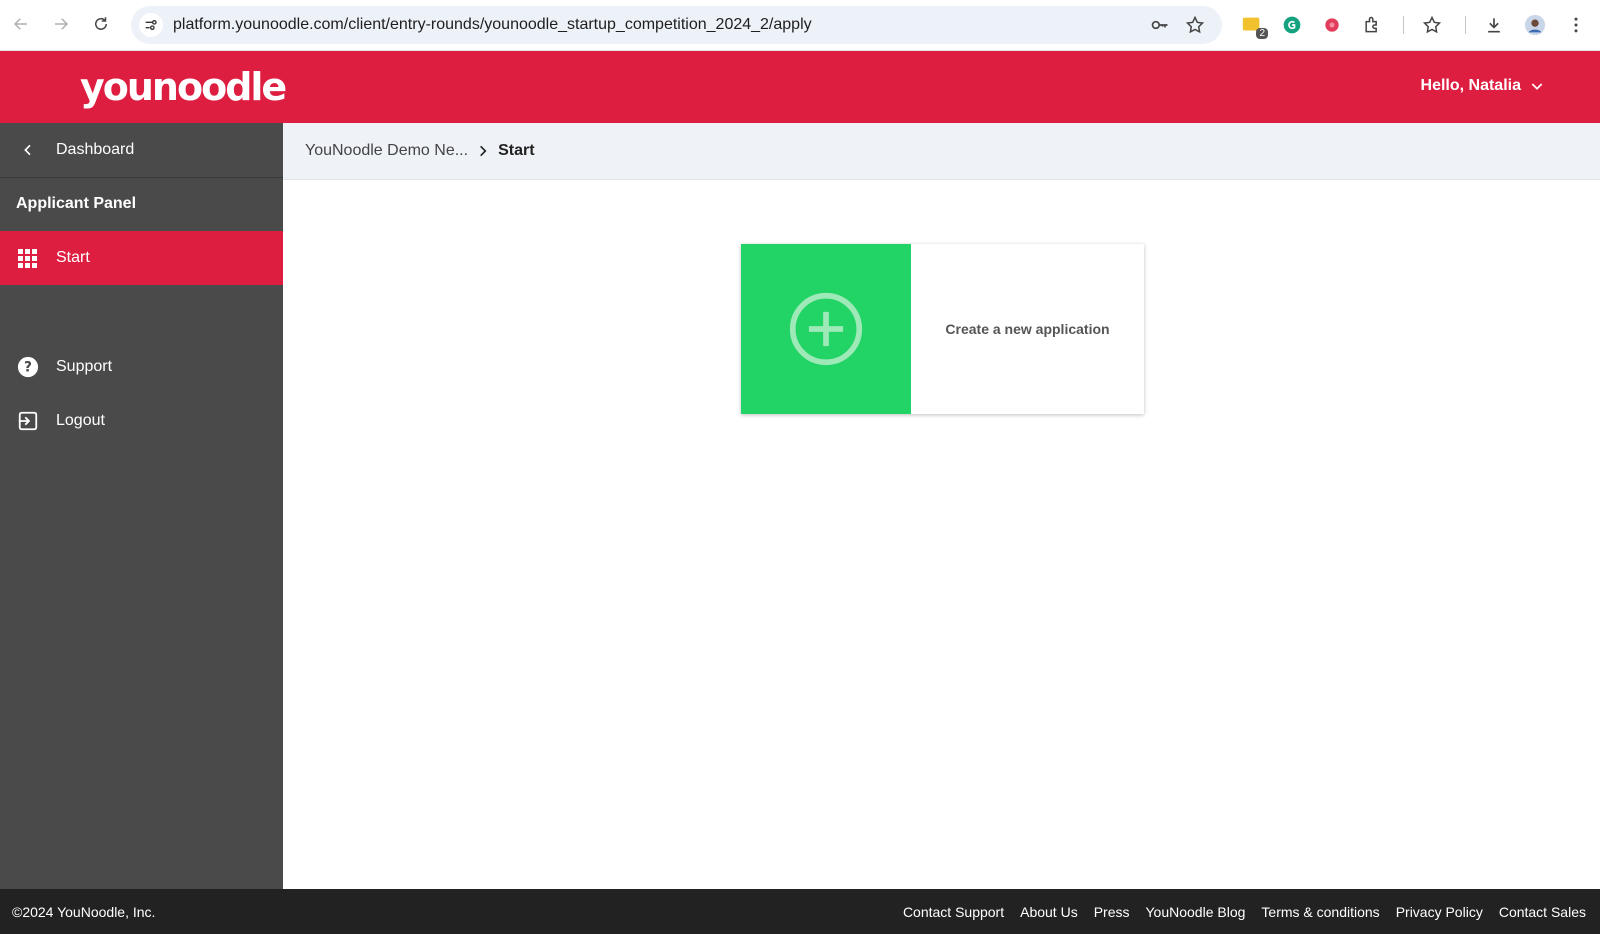 Image resolution: width=1600 pixels, height=934 pixels. What do you see at coordinates (1332, 25) in the screenshot?
I see `flower-extension-icon` at bounding box center [1332, 25].